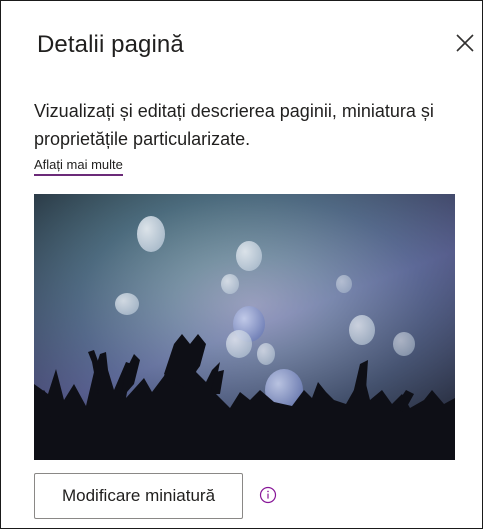  I want to click on info-icon, so click(268, 495).